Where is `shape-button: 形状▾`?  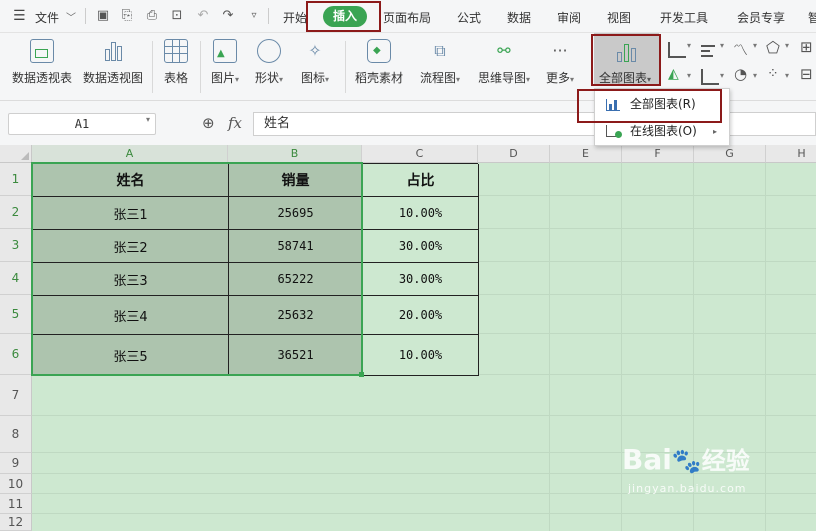 shape-button: 形状▾ is located at coordinates (269, 62).